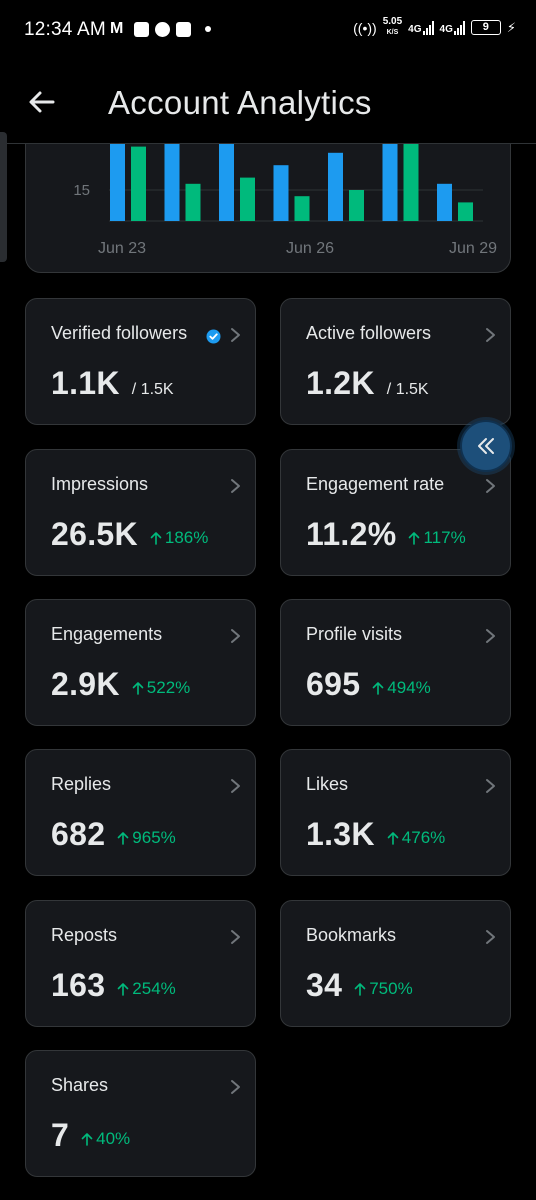 This screenshot has width=536, height=1200. I want to click on stat-change-value: 40%, so click(113, 1138).